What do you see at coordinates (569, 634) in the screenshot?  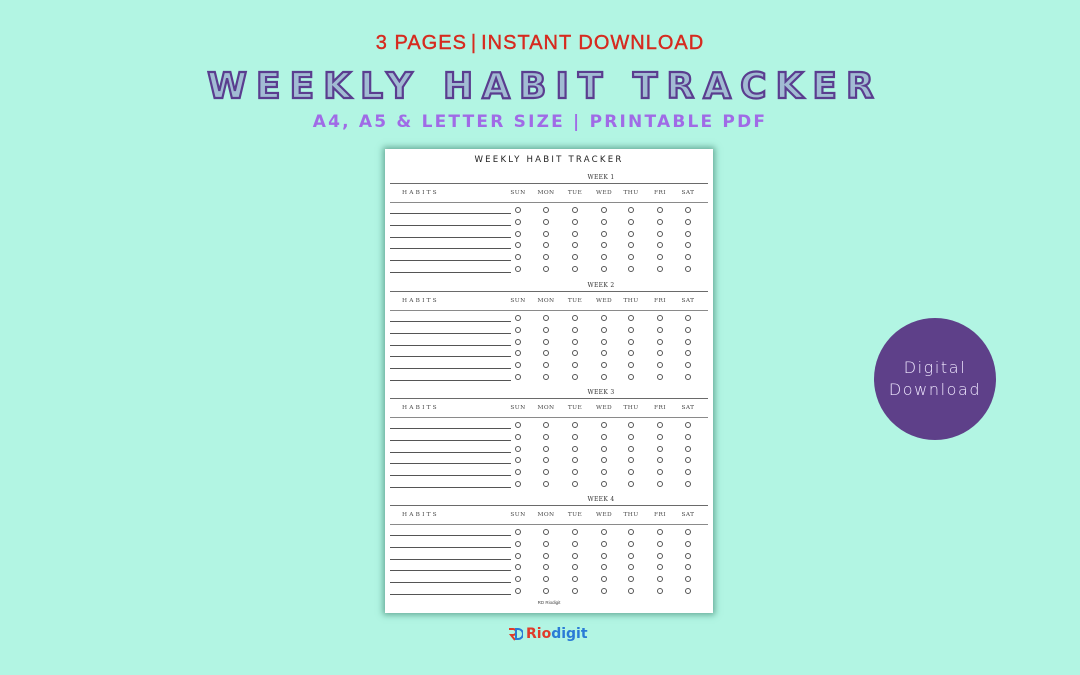 I see `brand-name-digit: digit` at bounding box center [569, 634].